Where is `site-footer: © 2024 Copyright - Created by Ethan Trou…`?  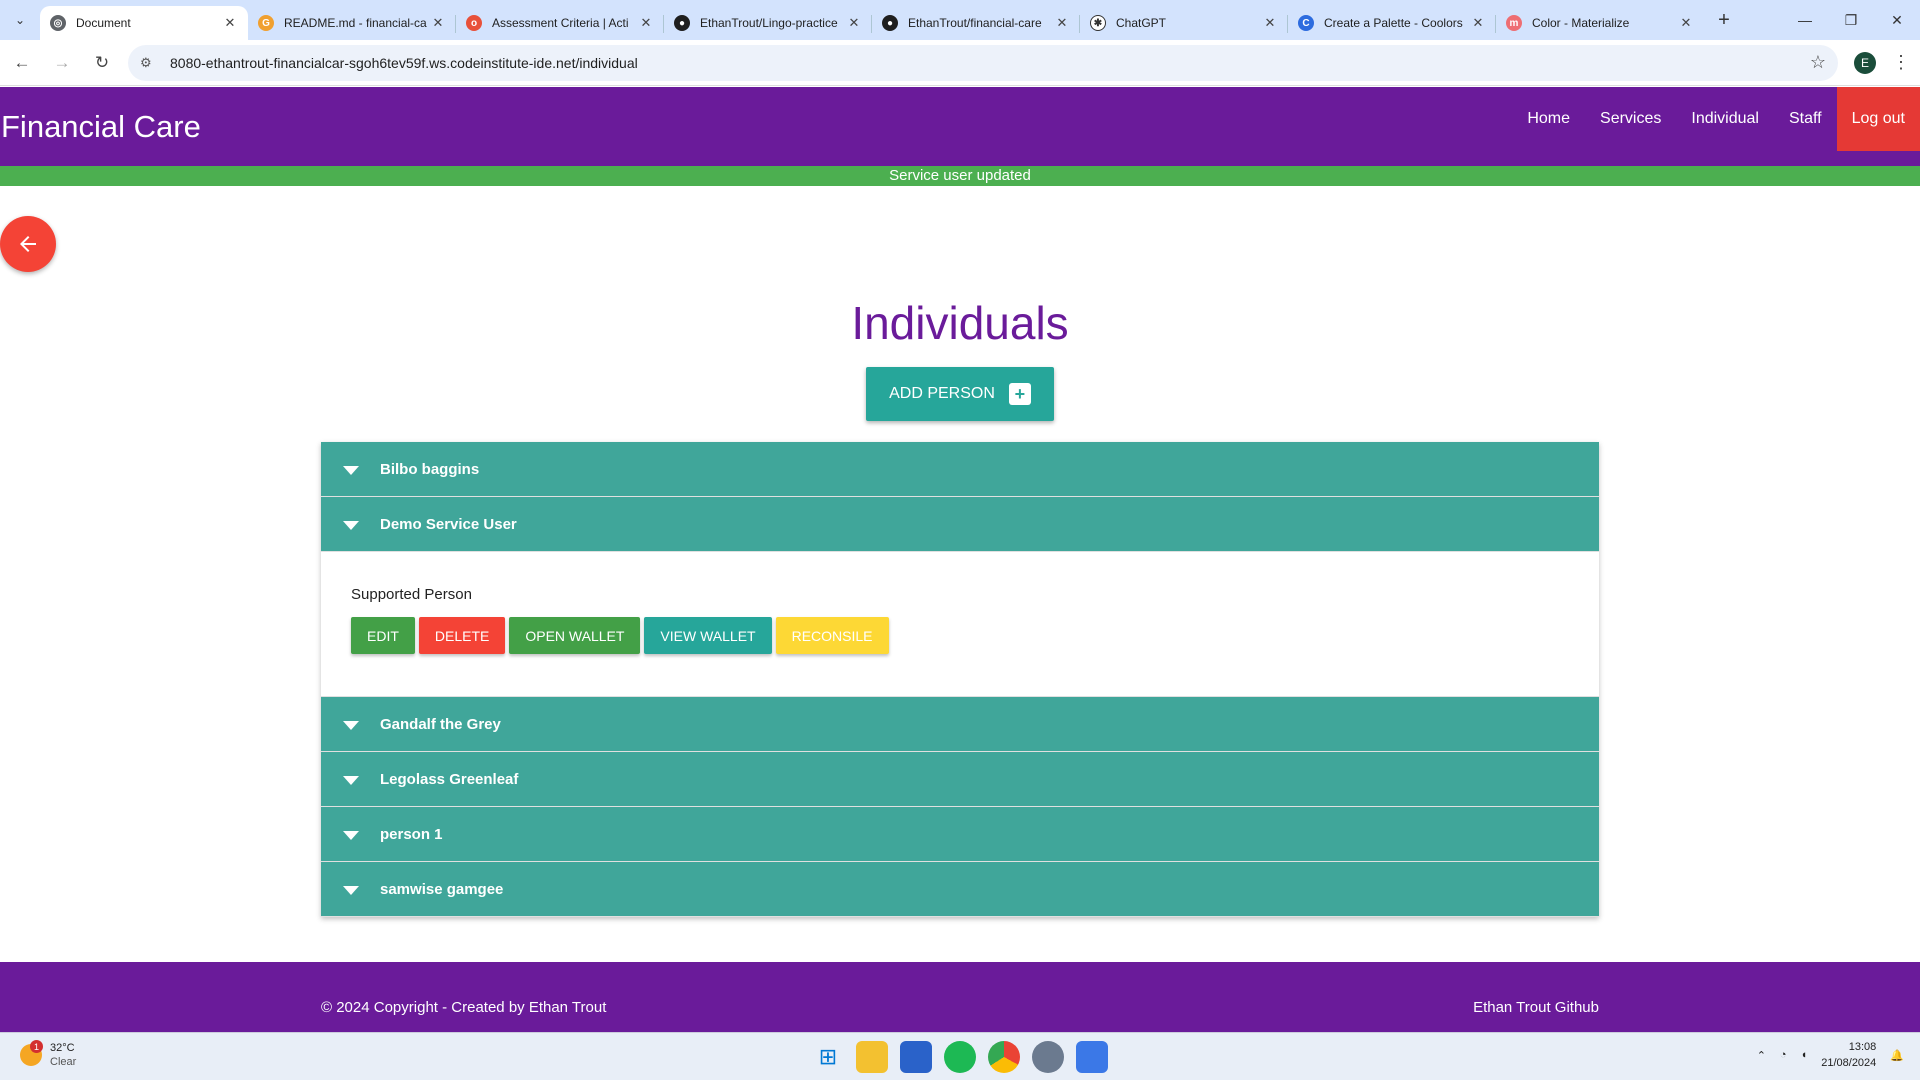
site-footer: © 2024 Copyright - Created by Ethan Trou… is located at coordinates (960, 997).